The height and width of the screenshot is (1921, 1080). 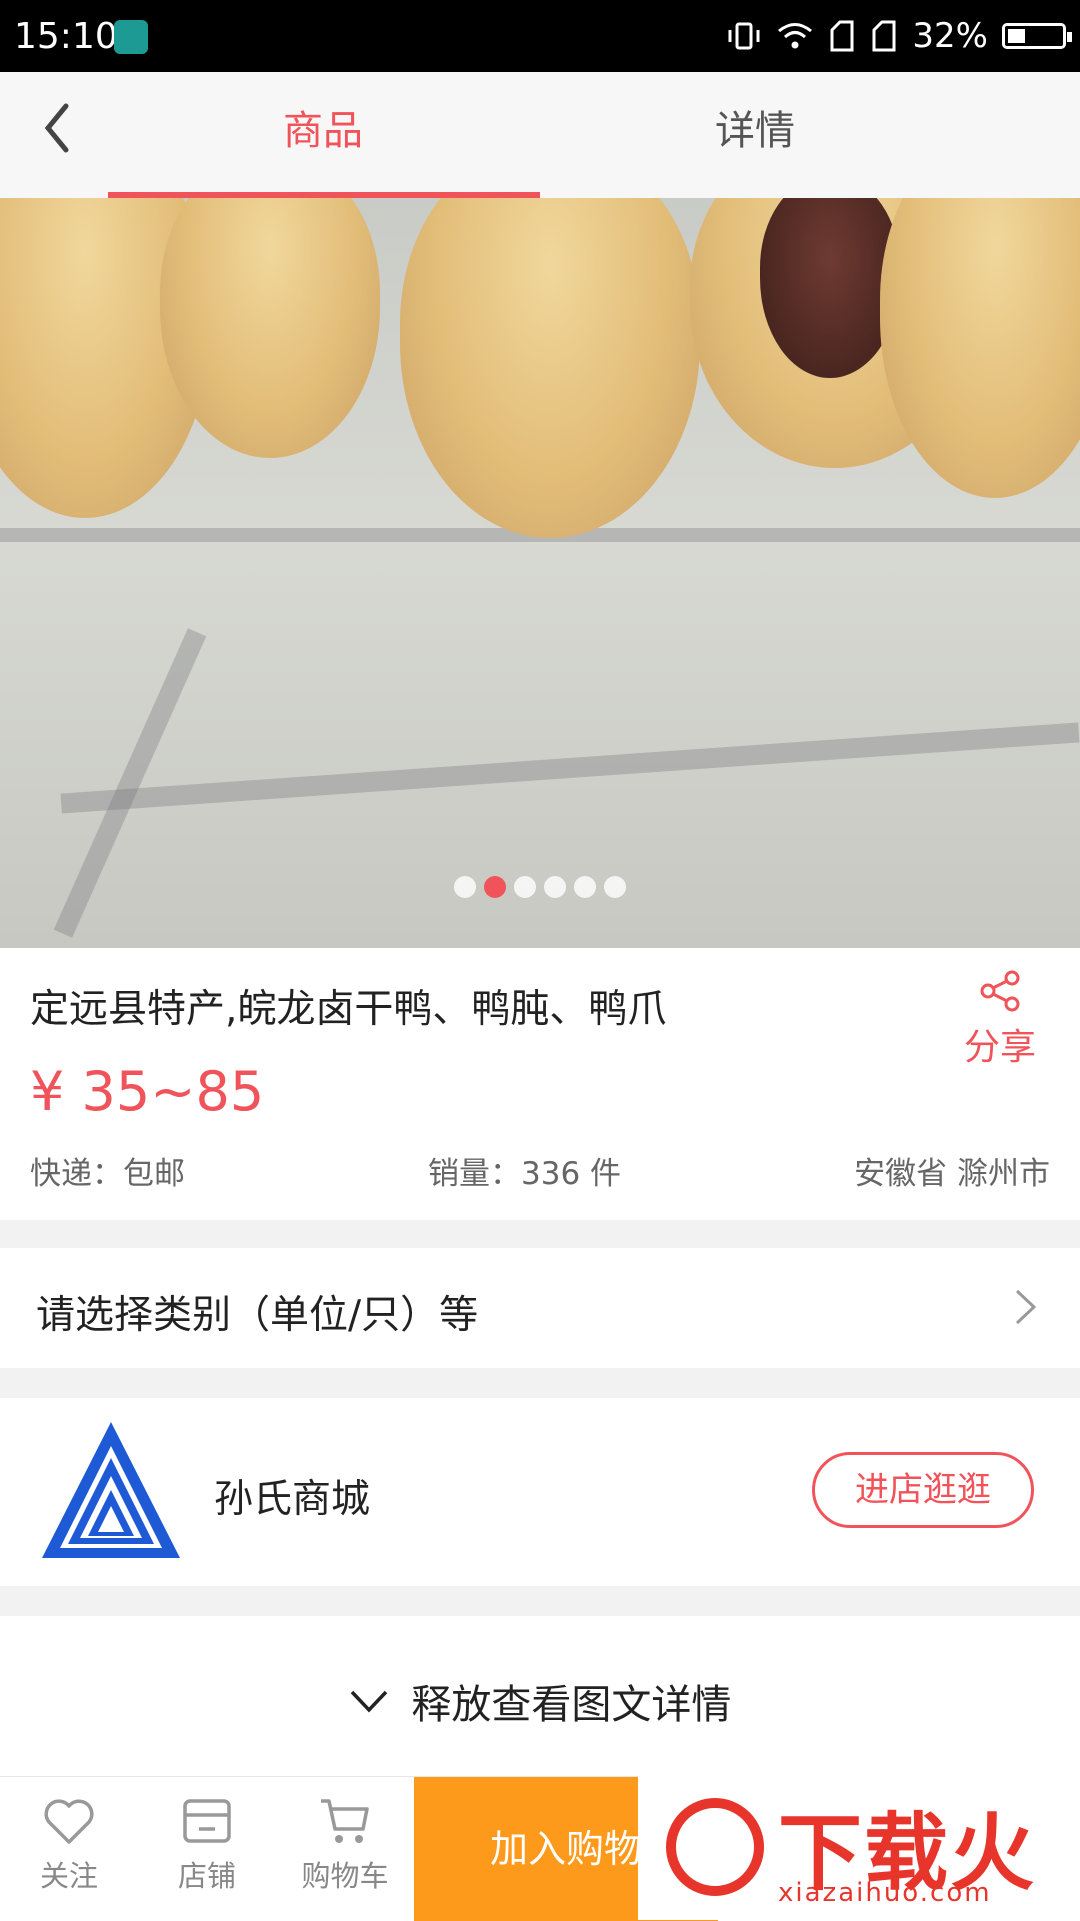 I want to click on cart-icon, so click(x=345, y=1821).